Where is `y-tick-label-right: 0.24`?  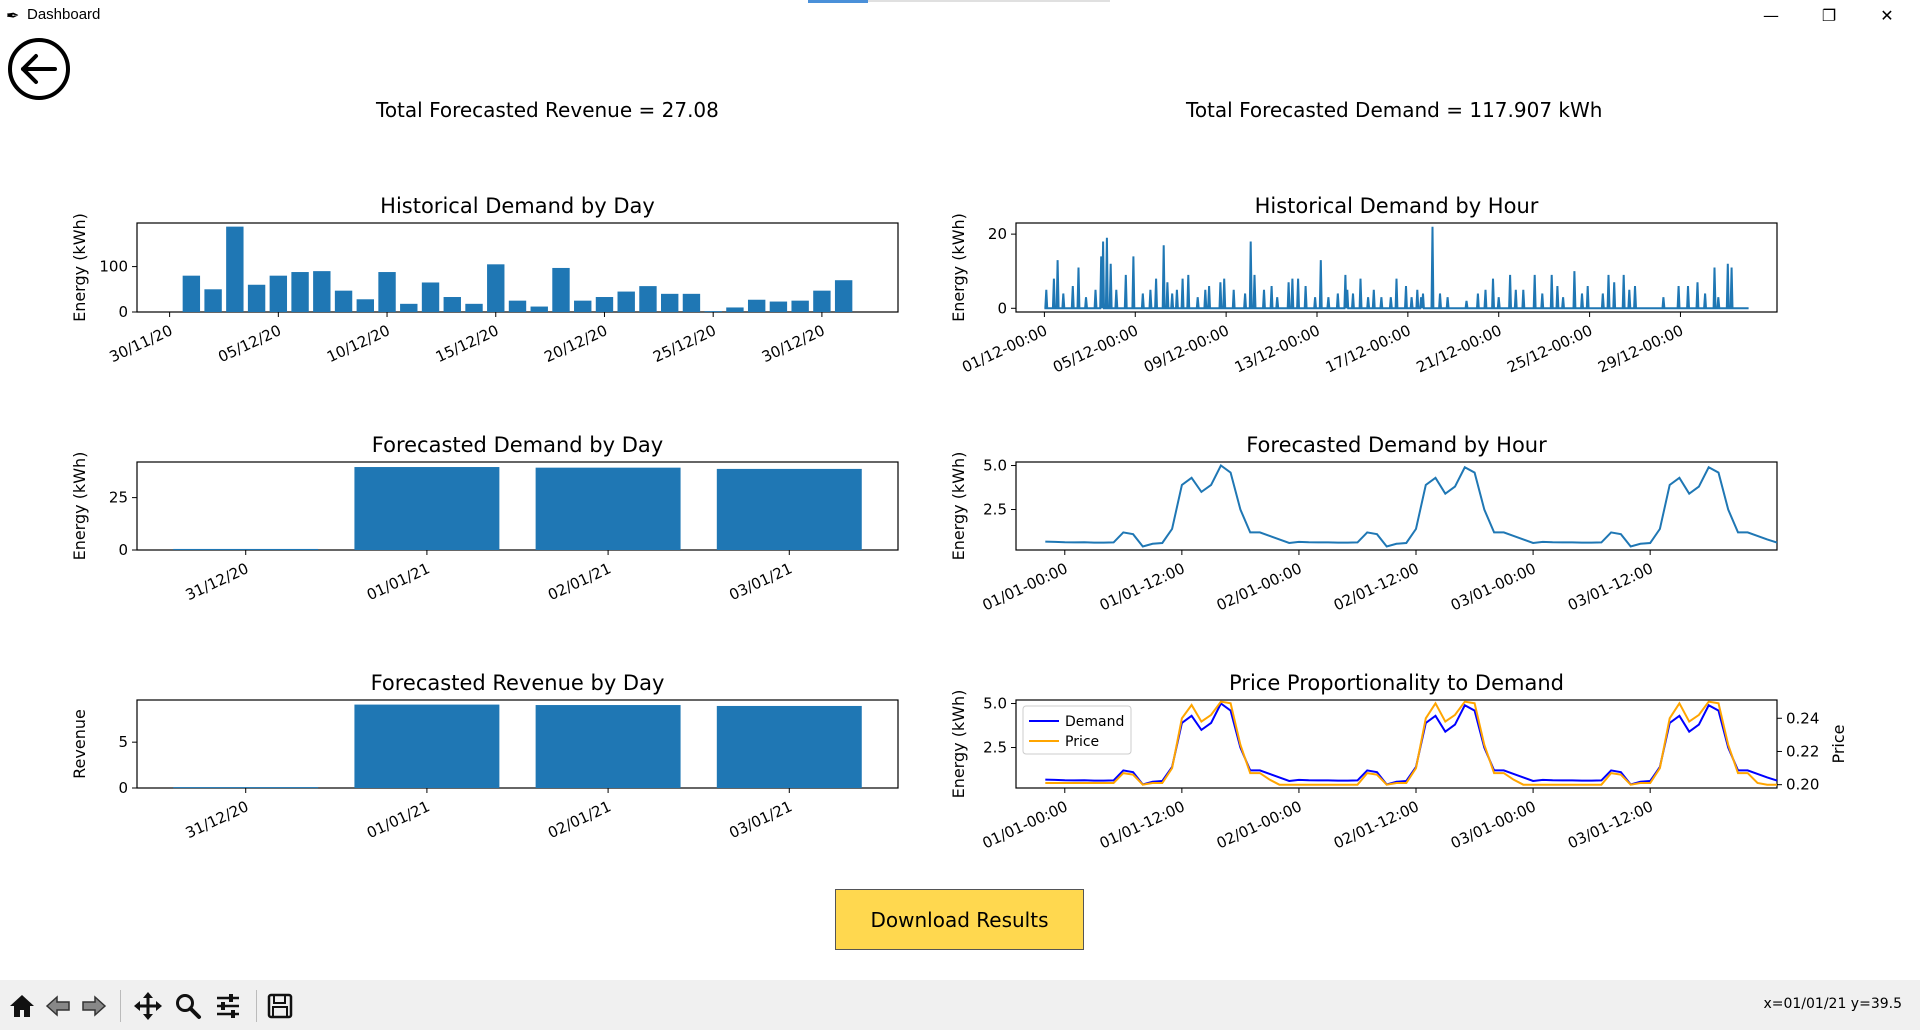
y-tick-label-right: 0.24 is located at coordinates (1802, 718).